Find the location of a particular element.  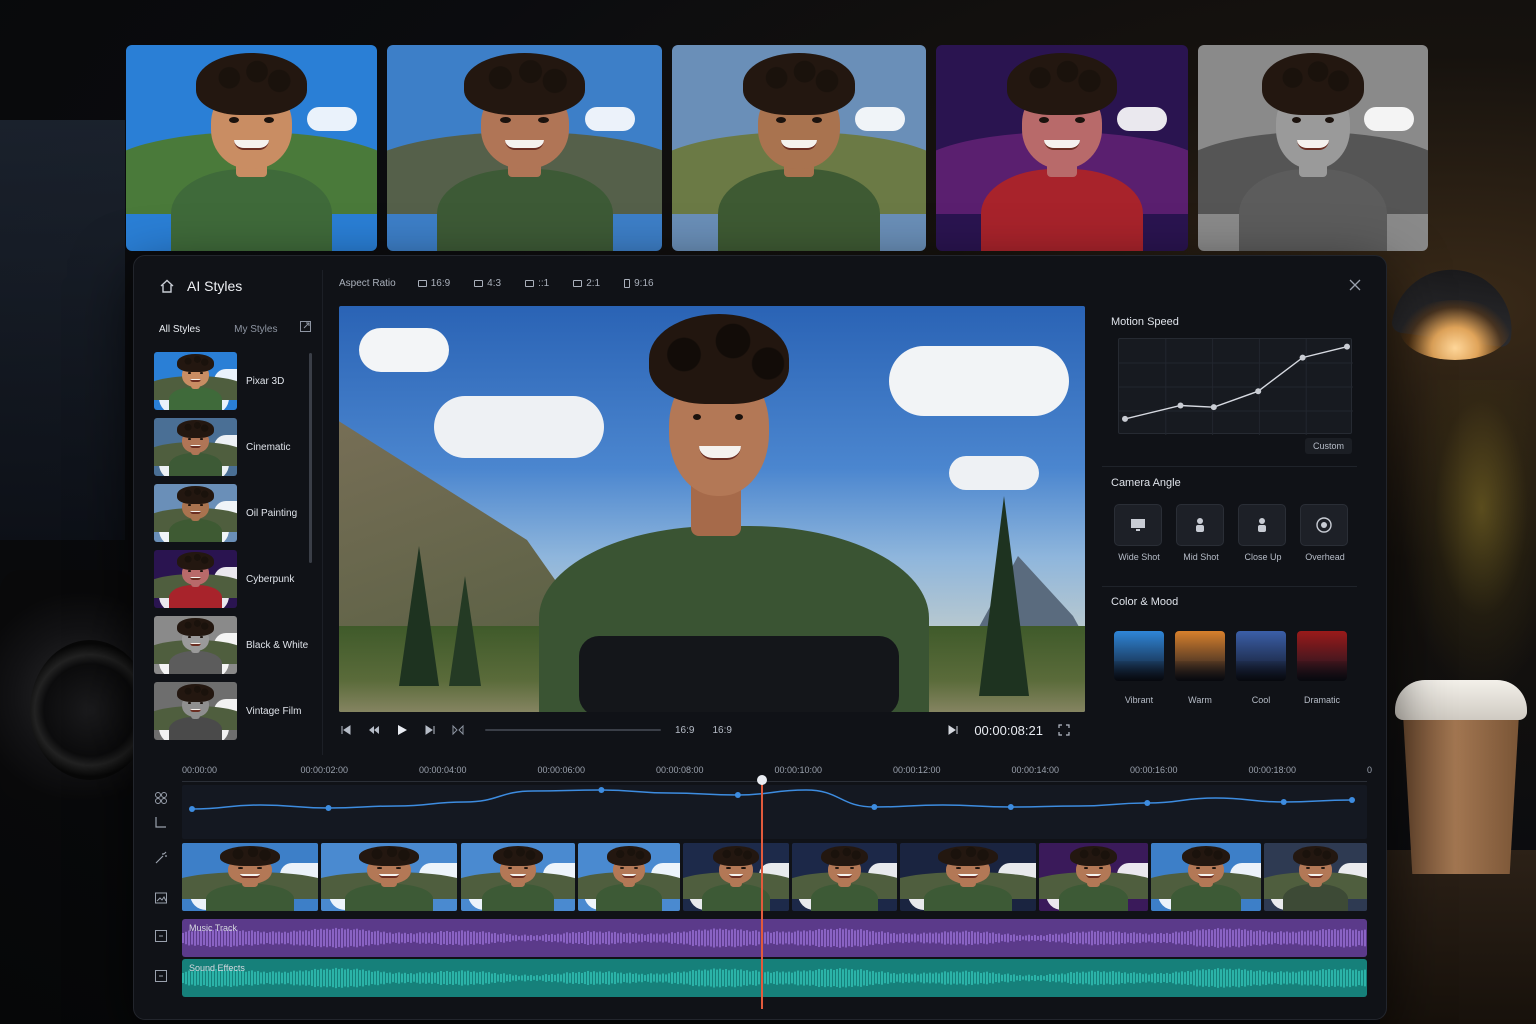

timeline-tick: 0 is located at coordinates (1370, 770).